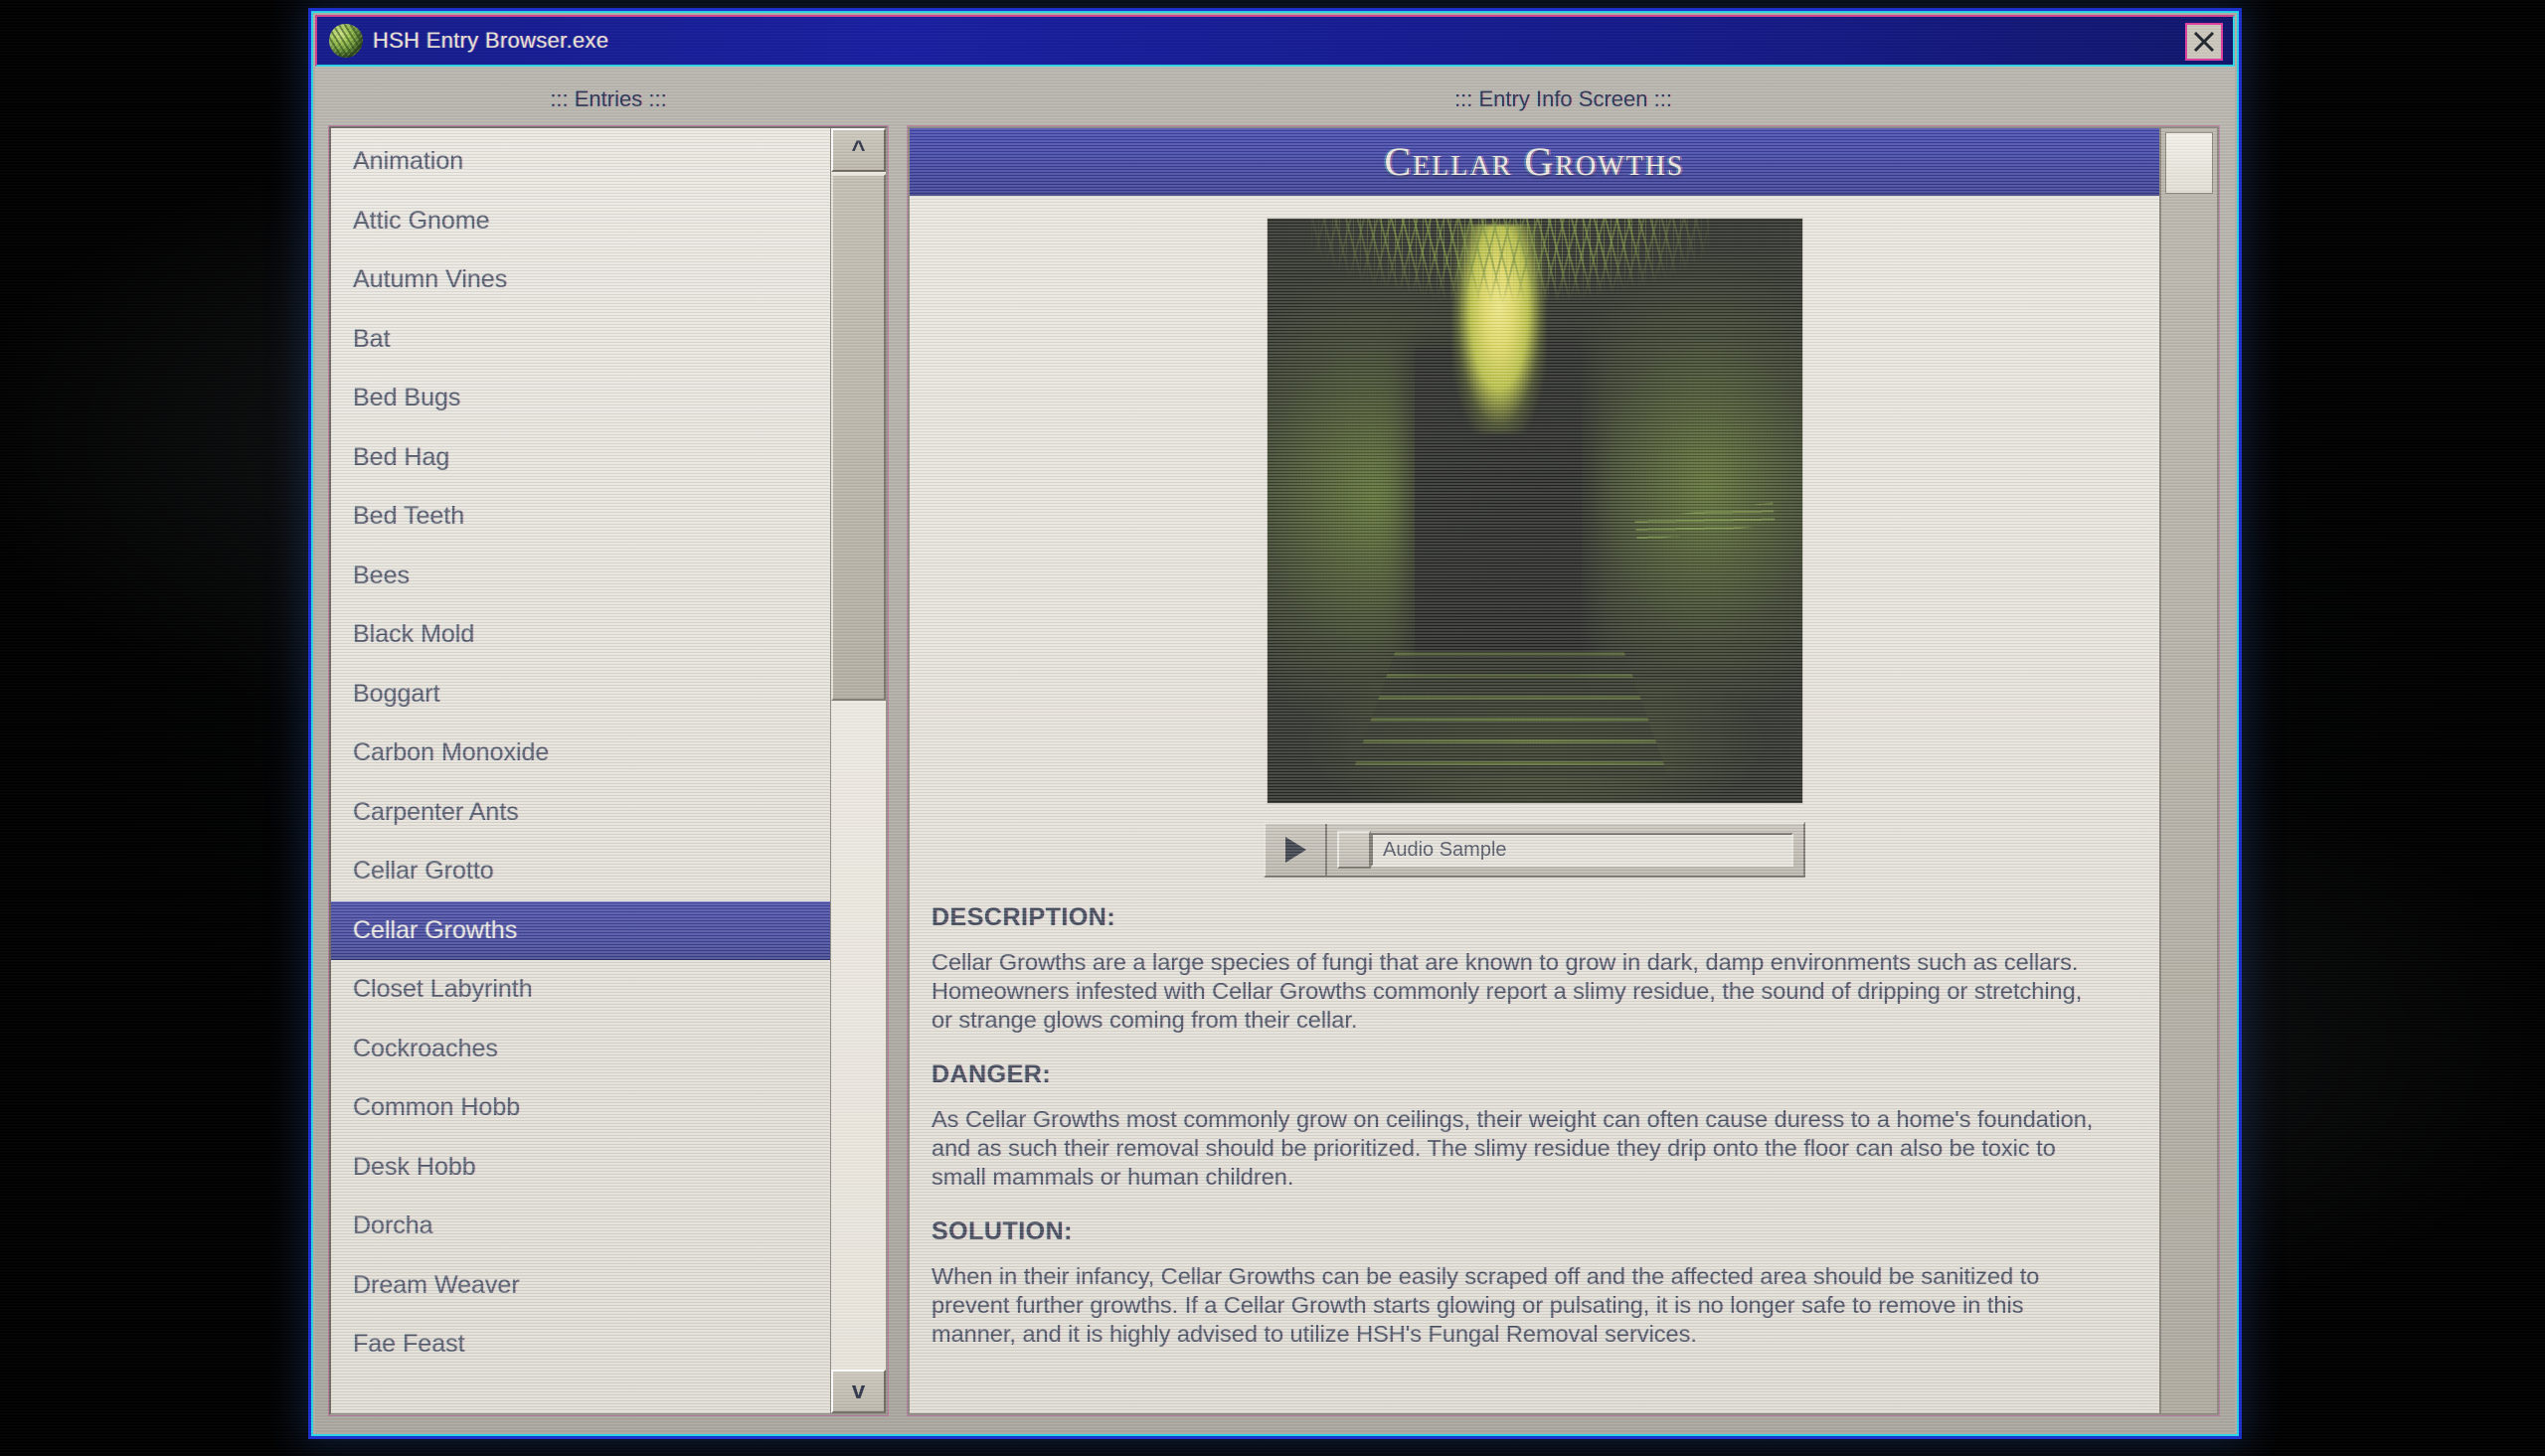 This screenshot has height=1456, width=2545. Describe the element at coordinates (580, 517) in the screenshot. I see `list-item: Bed Teeth` at that location.